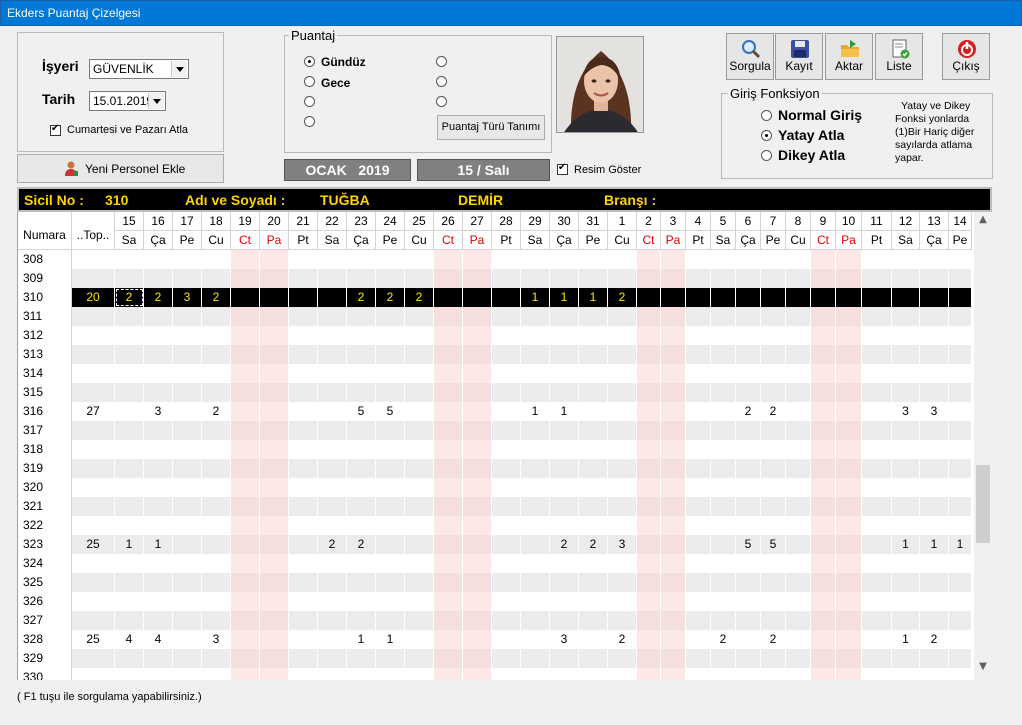 Image resolution: width=1022 pixels, height=725 pixels. Describe the element at coordinates (309, 61) in the screenshot. I see `radio-gunduz` at that location.